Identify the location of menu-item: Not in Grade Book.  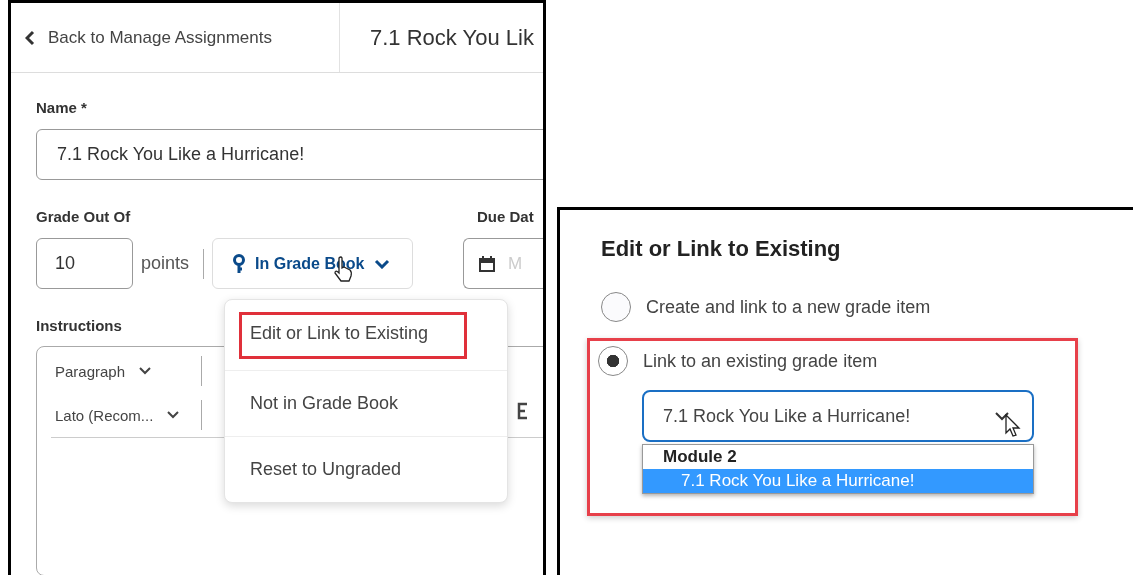
(366, 403).